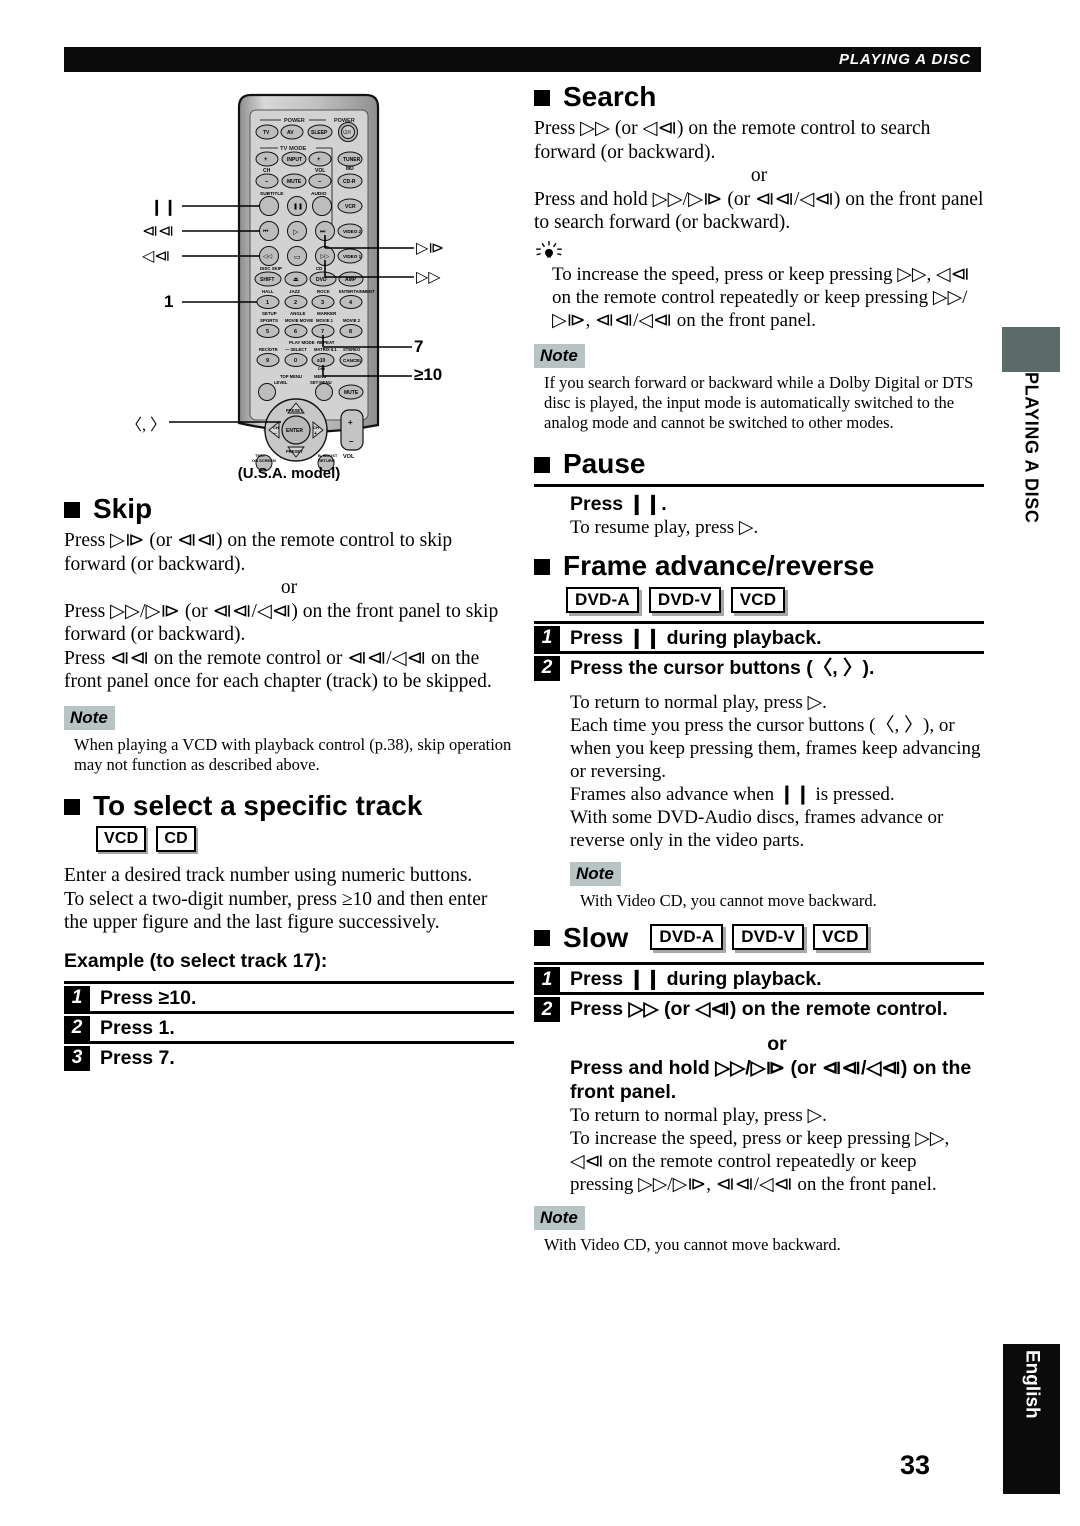 This screenshot has width=1080, height=1526. I want to click on callout-search-back: ◁⧏, so click(156, 256).